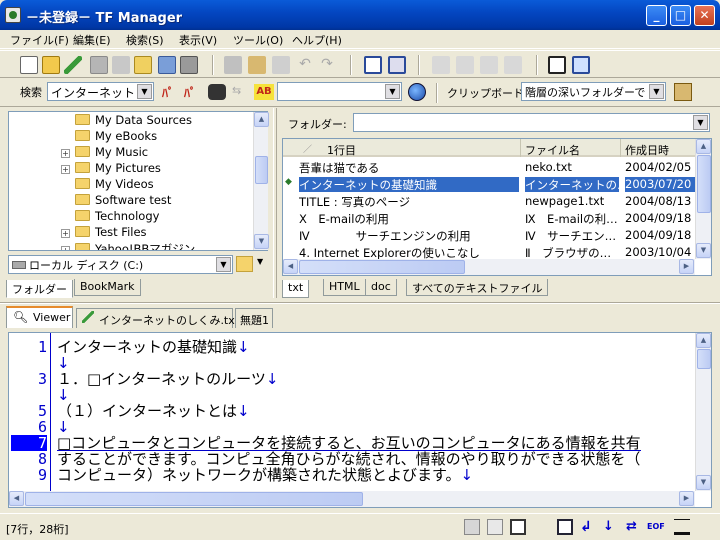 Image resolution: width=720 pixels, height=540 pixels. I want to click on split-view-icon, so click(397, 65).